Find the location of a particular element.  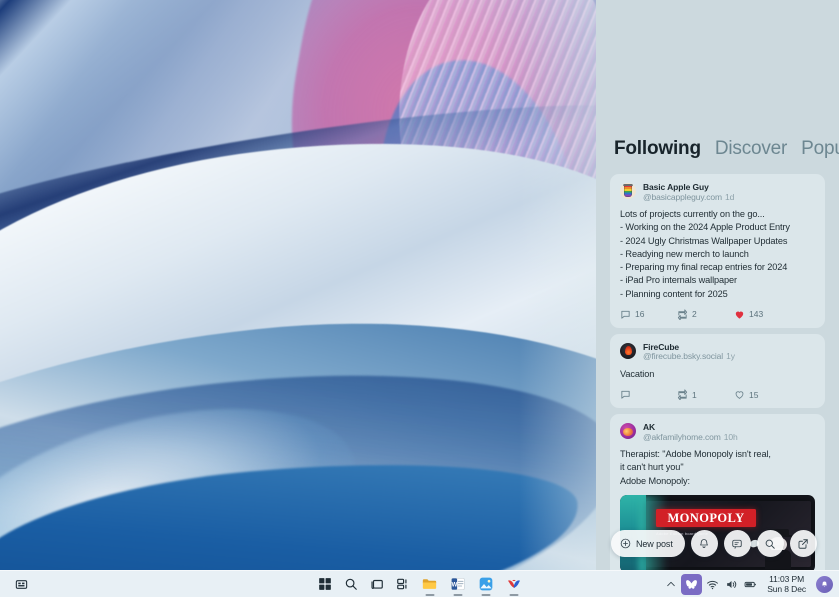

reply-count: 16 is located at coordinates (640, 314).